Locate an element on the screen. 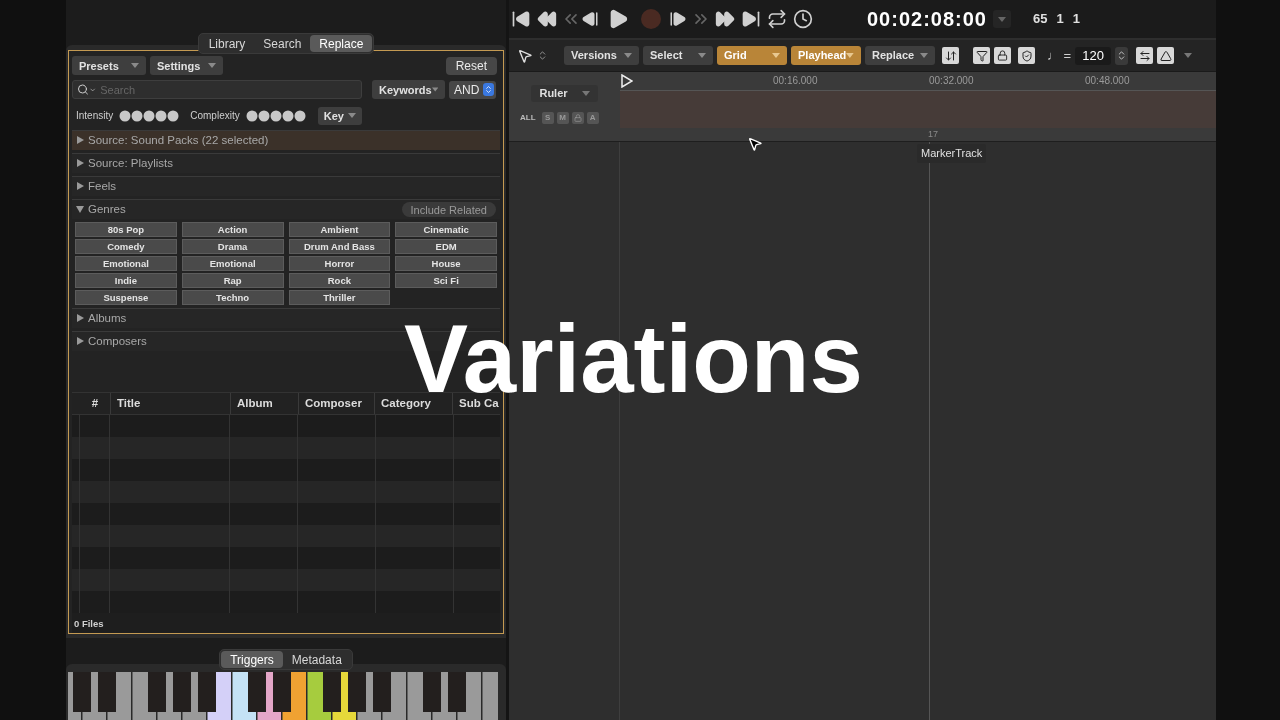 This screenshot has height=720, width=1280. timeline-label: 00:48.000 is located at coordinates (1108, 81).